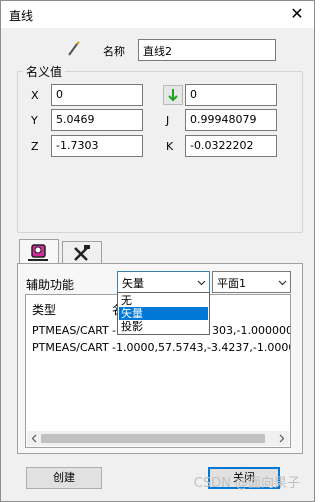 The width and height of the screenshot is (320, 502). I want to click on row-value: -1.0000,57.5743,-3.4237,-1.0000000, so click(201, 347).